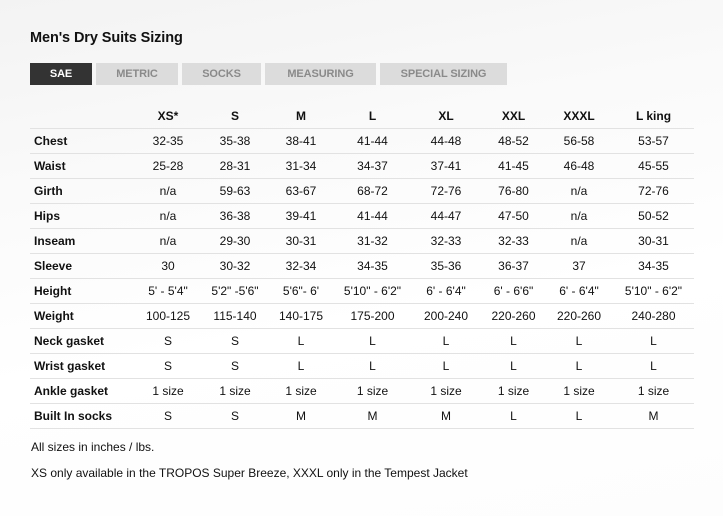 This screenshot has width=723, height=516. I want to click on table-cell: 6' - 6'6", so click(513, 291).